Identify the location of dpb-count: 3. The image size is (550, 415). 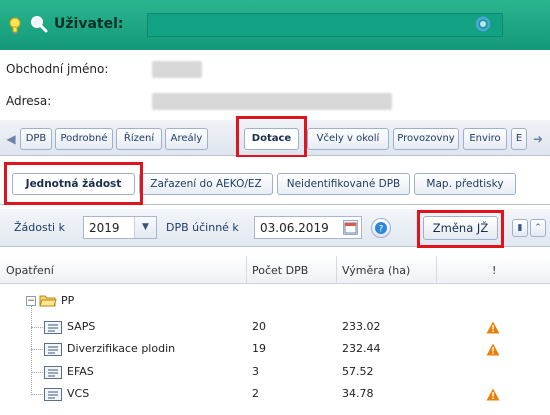
(255, 371).